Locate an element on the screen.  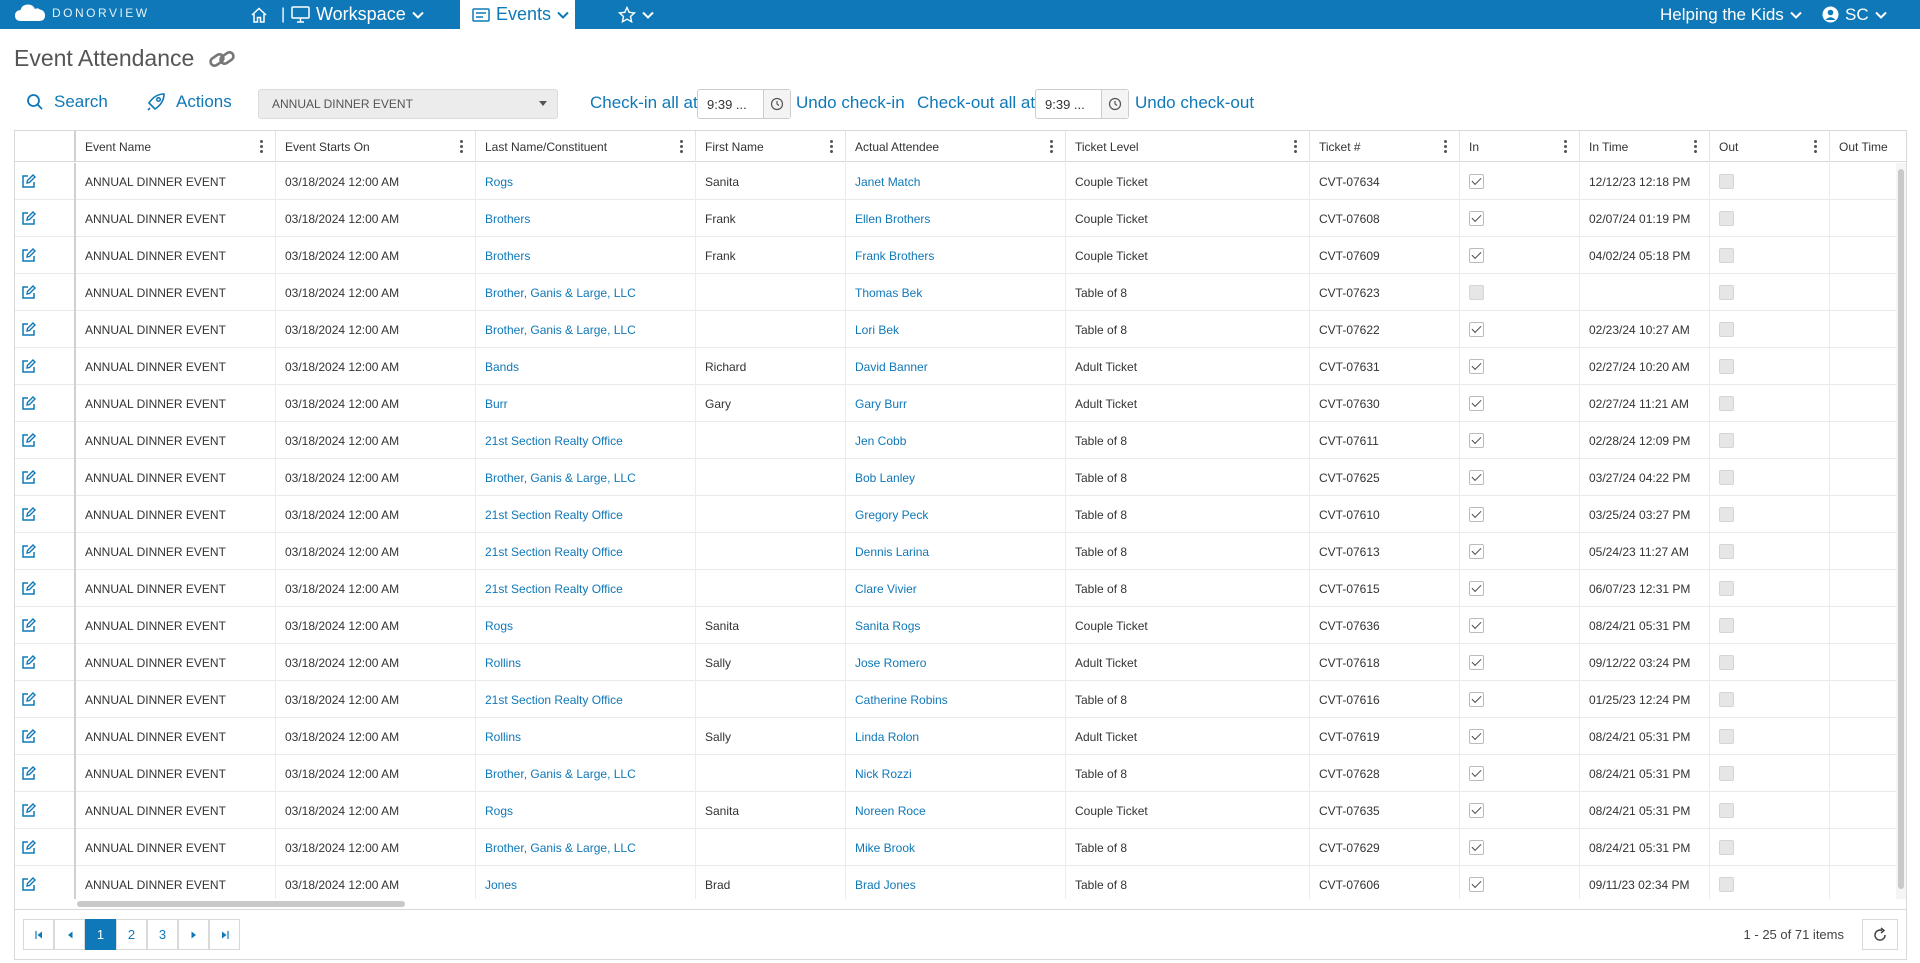
page-button-1: 1 is located at coordinates (100, 934).